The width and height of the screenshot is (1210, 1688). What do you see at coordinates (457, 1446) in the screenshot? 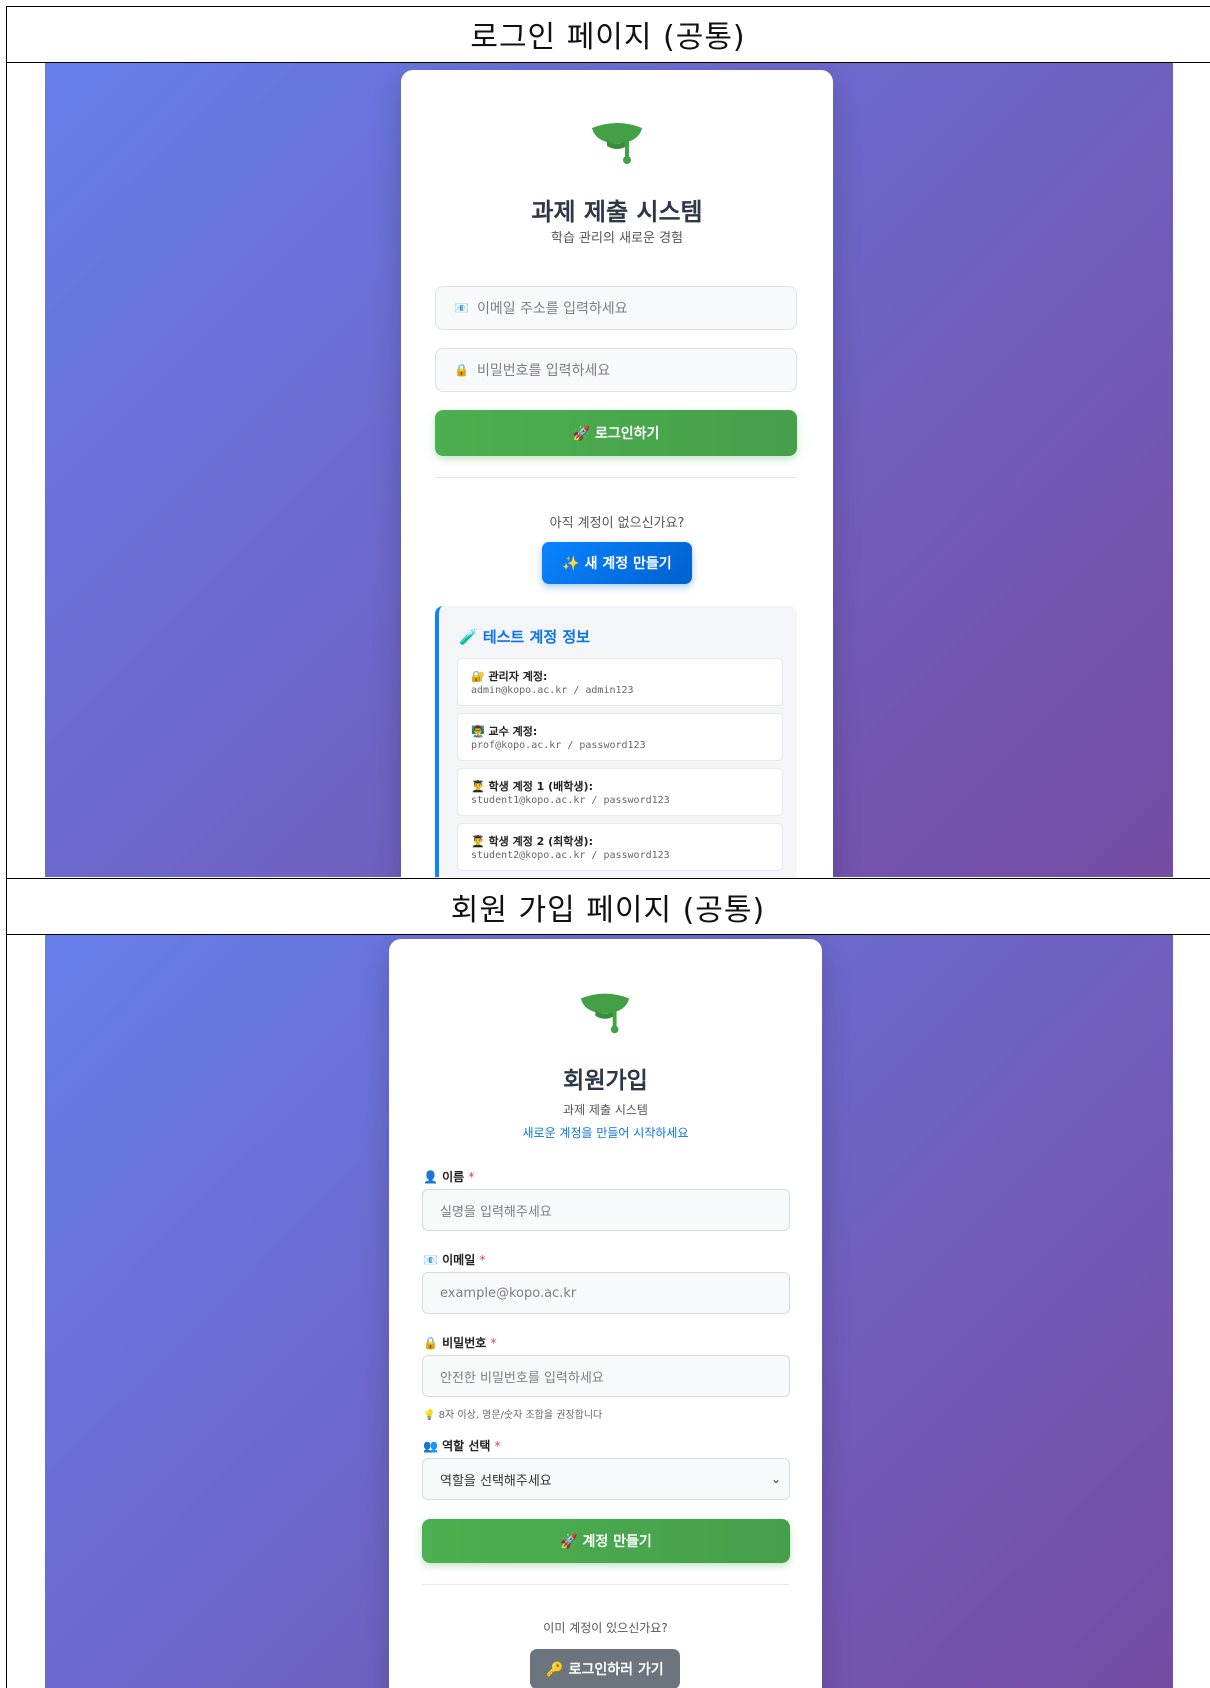
I see `role-label-text: 👥 역할 선택` at bounding box center [457, 1446].